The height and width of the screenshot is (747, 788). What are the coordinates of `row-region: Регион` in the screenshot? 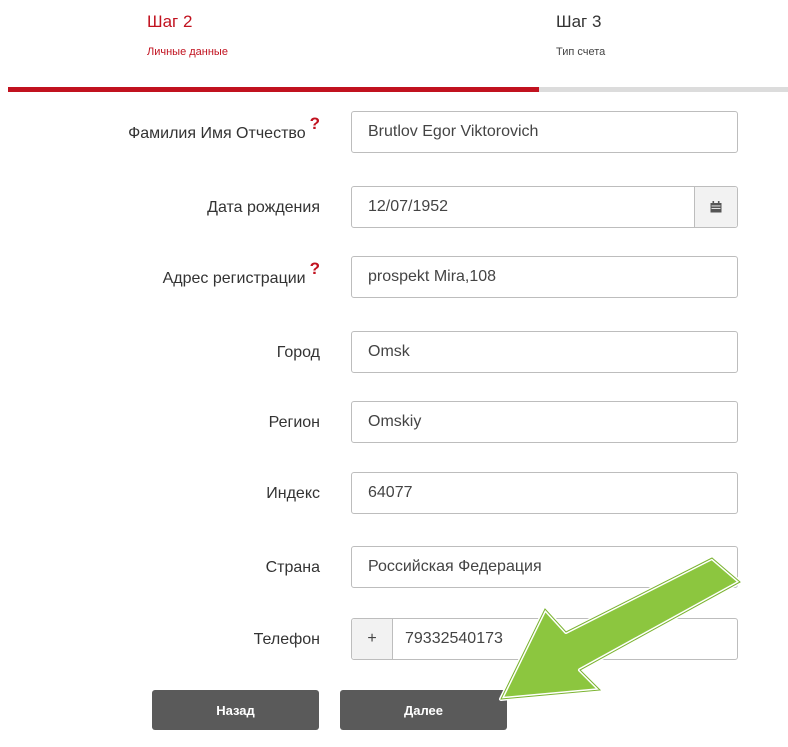 It's located at (394, 423).